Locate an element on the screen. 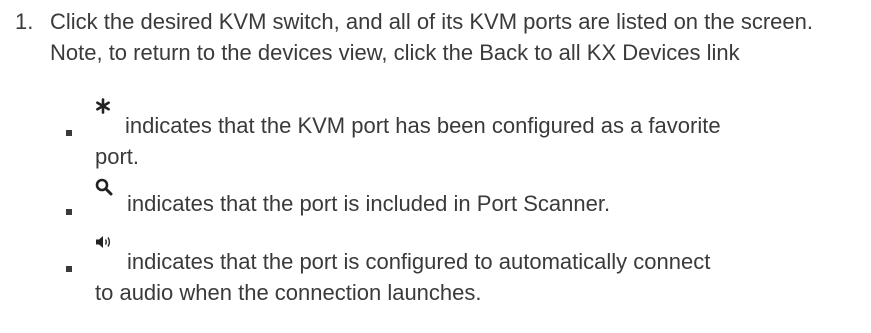 This screenshot has height=333, width=871. speaker-audio-icon is located at coordinates (104, 242).